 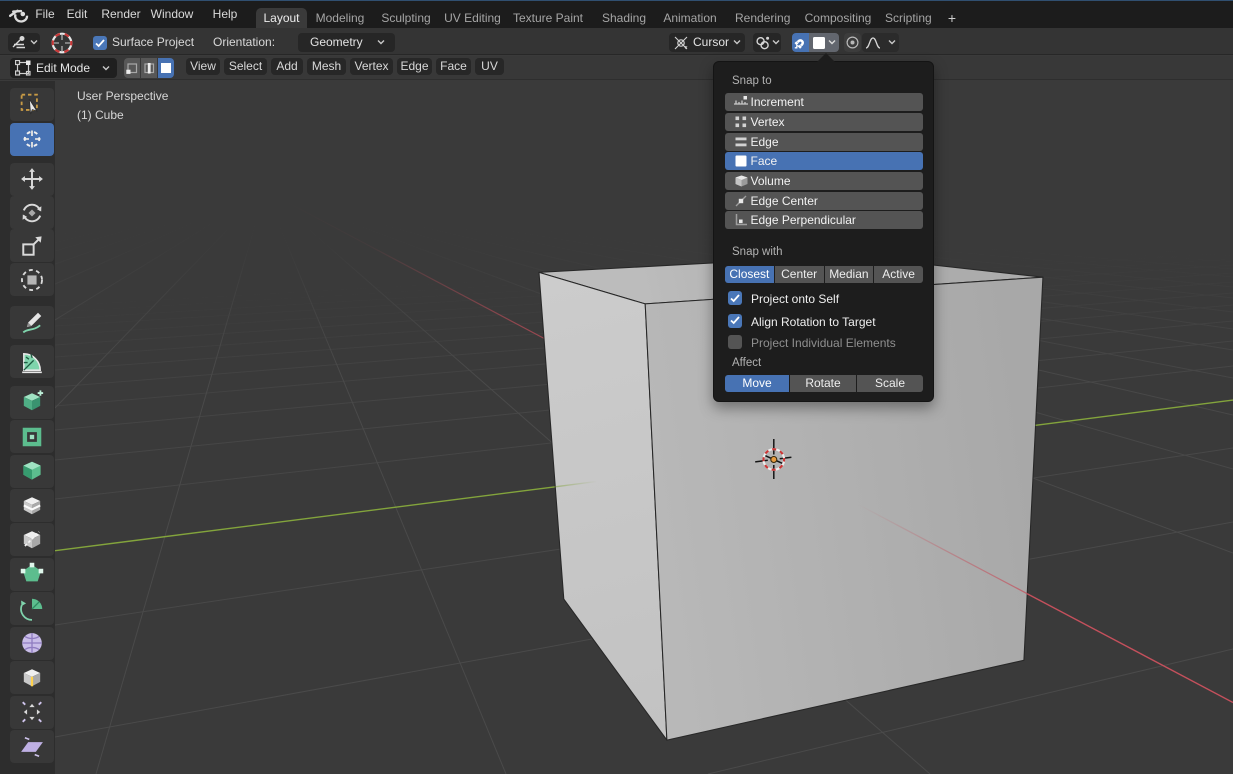 What do you see at coordinates (100, 115) in the screenshot?
I see `svg-text: (1) Cube` at bounding box center [100, 115].